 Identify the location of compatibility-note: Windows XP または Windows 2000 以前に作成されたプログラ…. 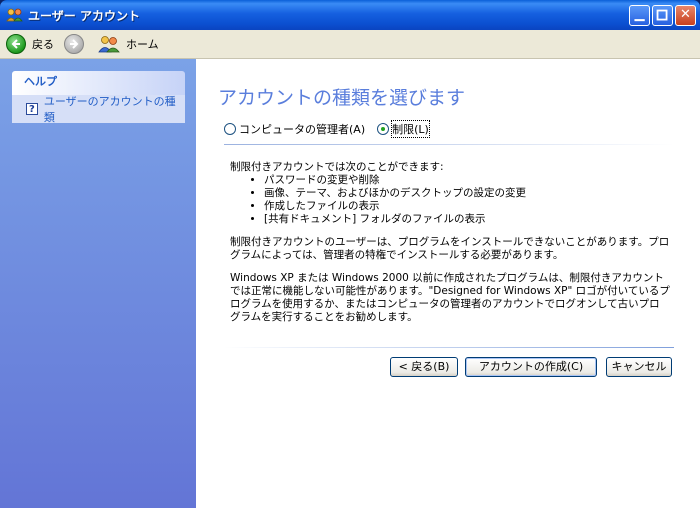
(450, 297).